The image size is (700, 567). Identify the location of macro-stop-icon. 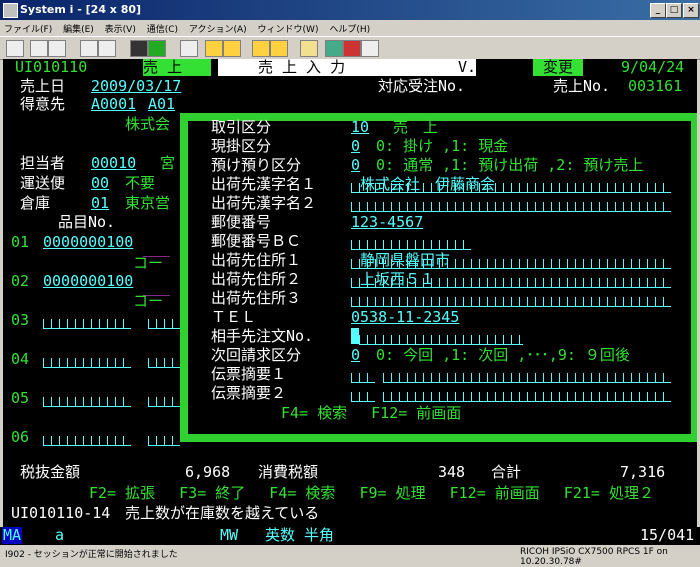
(279, 48).